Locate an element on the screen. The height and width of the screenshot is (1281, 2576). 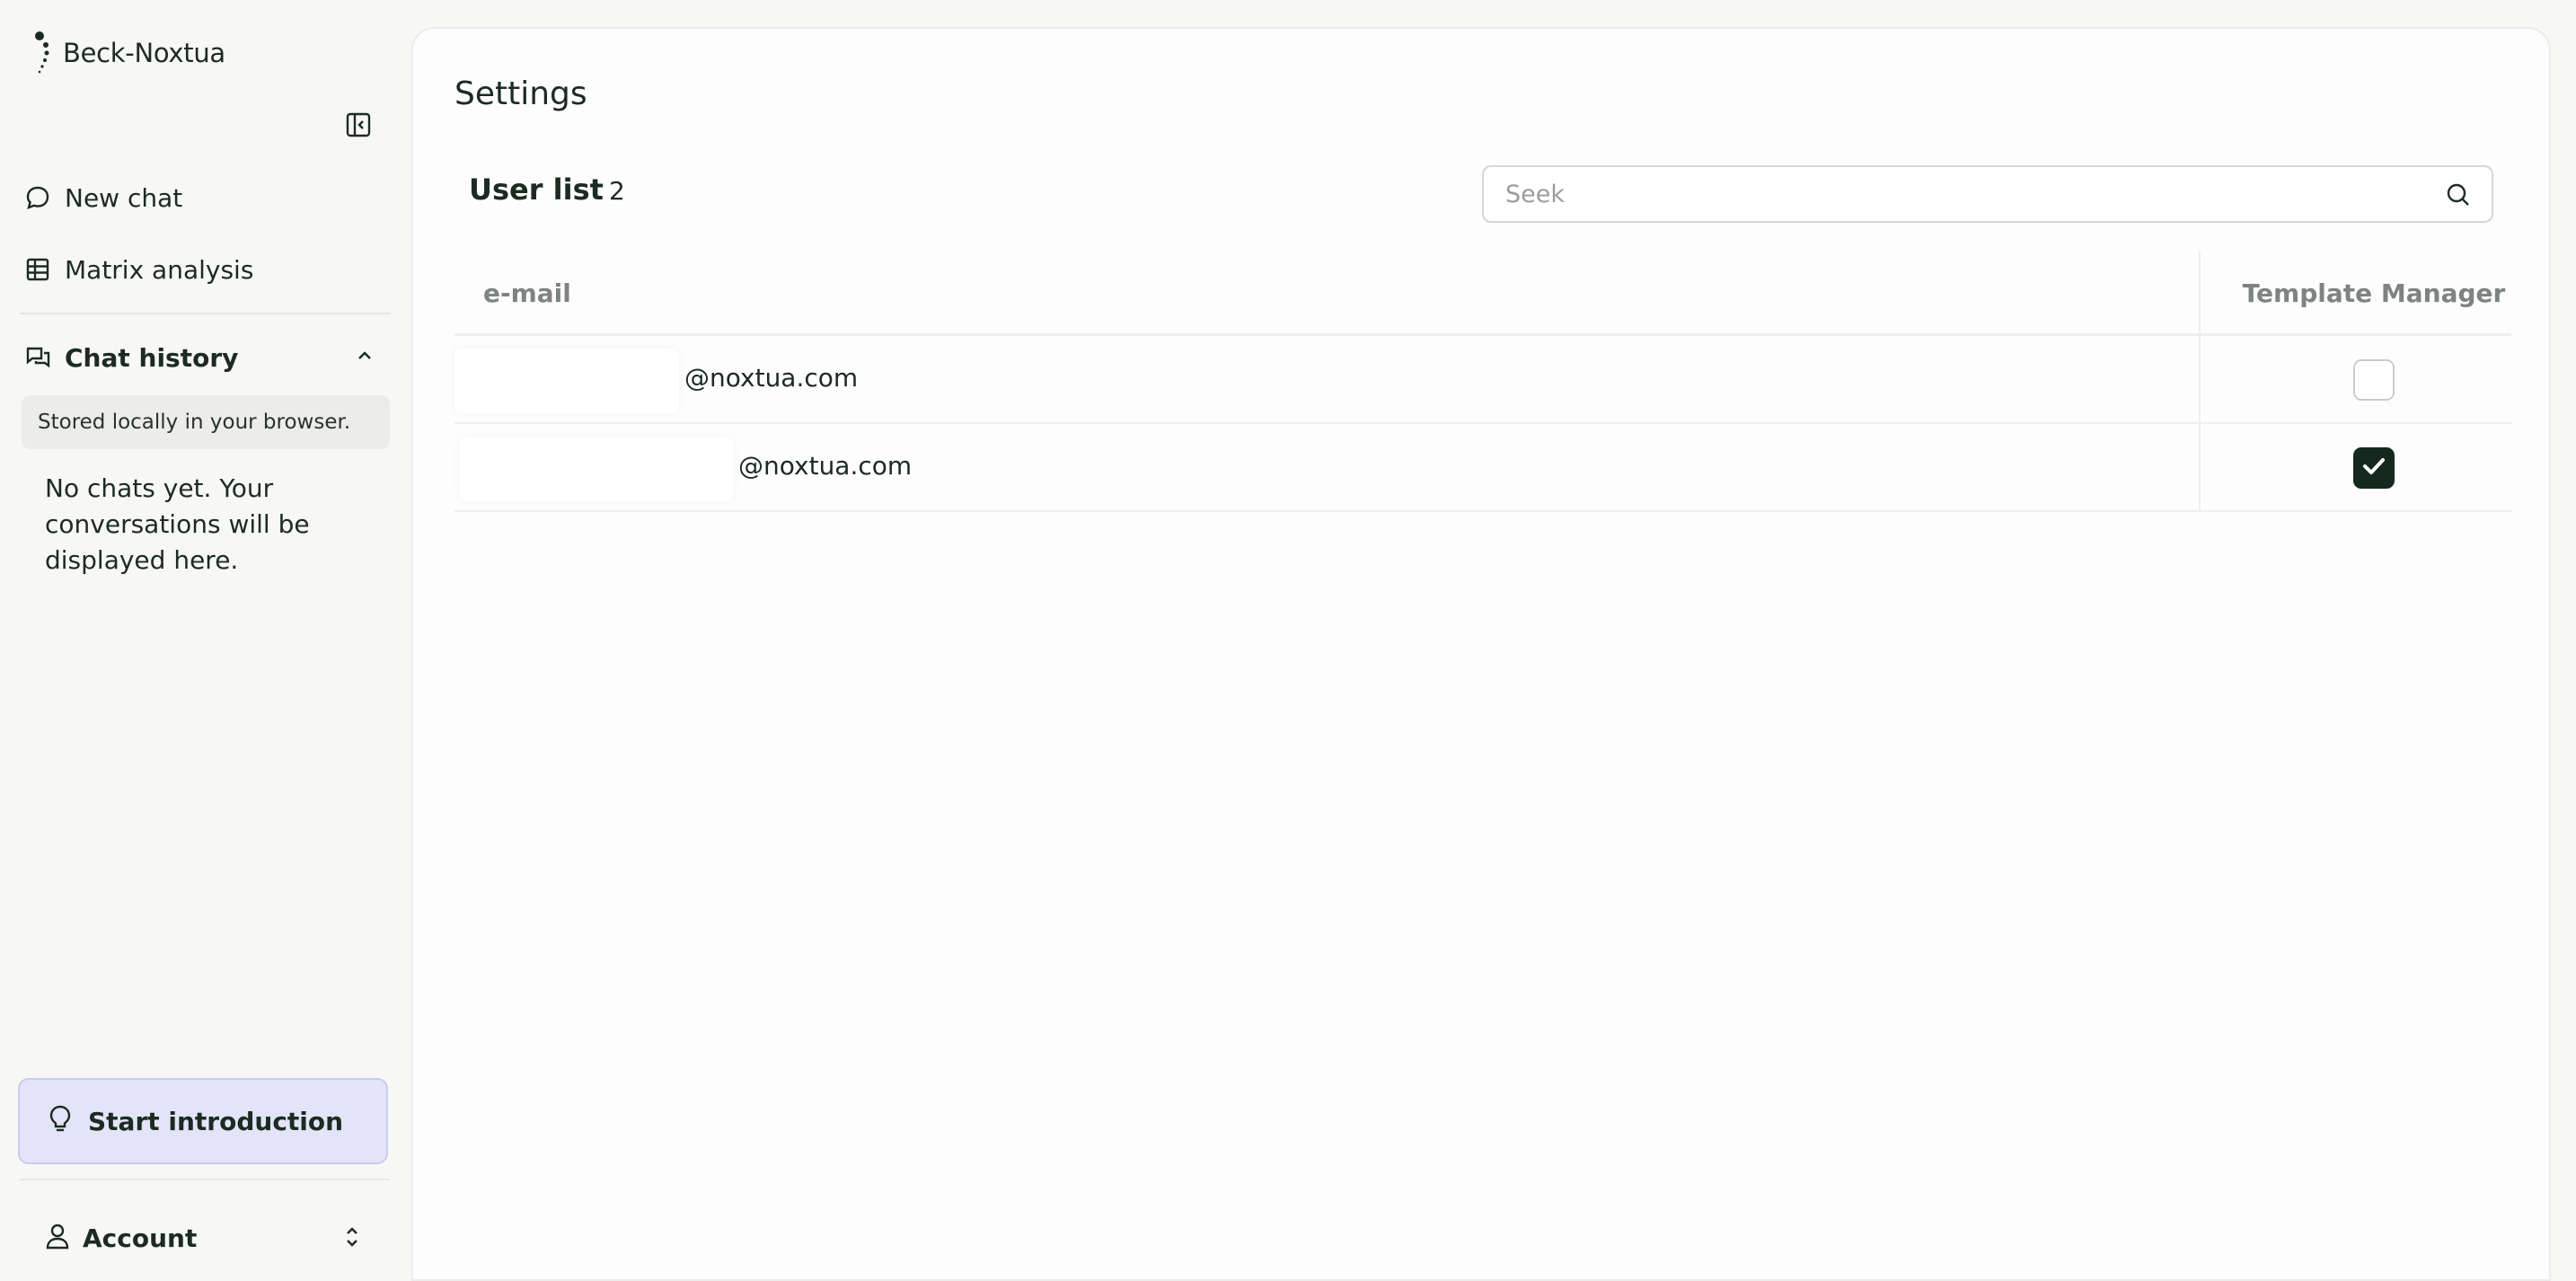
column-header-template-manager: Template Manager is located at coordinates (2374, 293).